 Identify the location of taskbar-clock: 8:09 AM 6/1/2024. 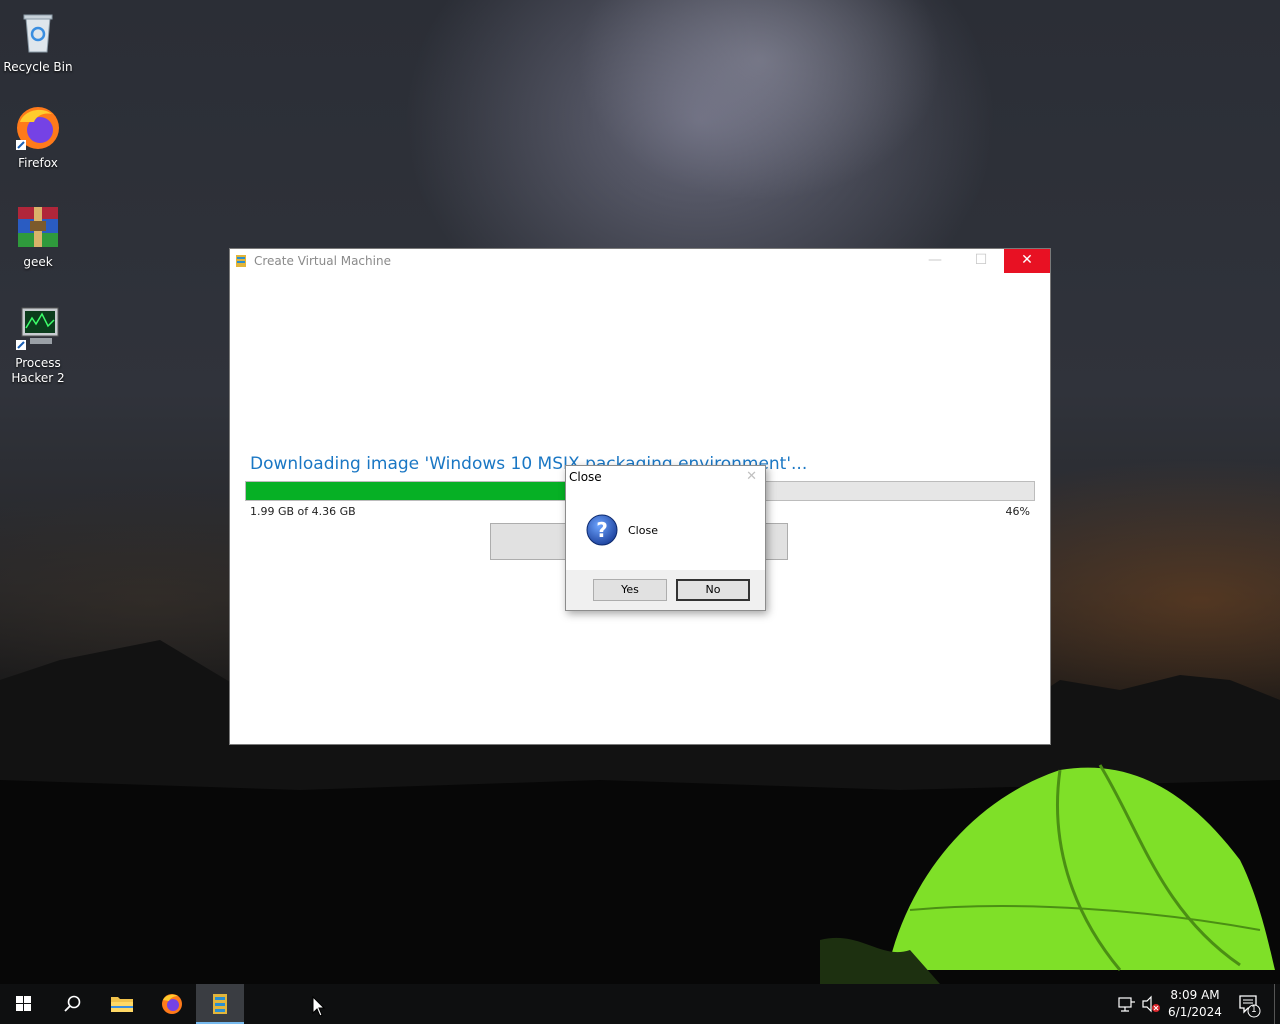
(1195, 1004).